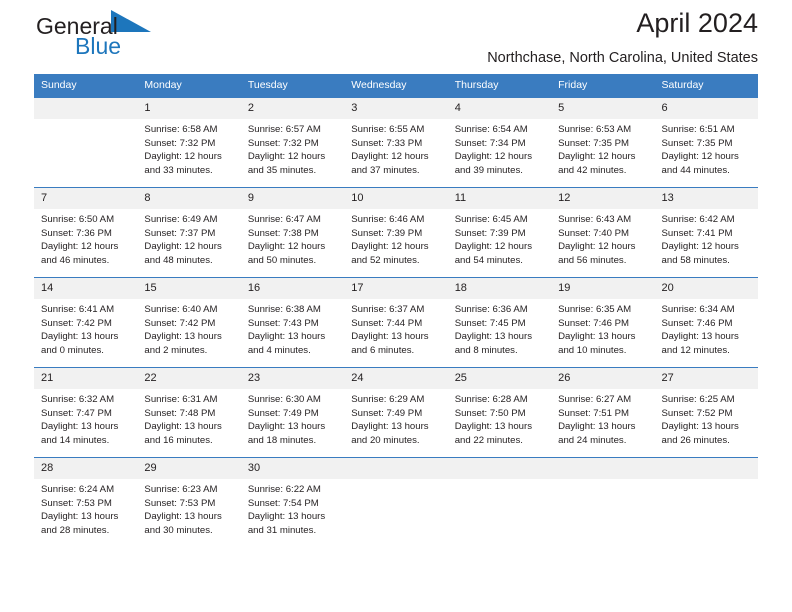 This screenshot has height=612, width=792. I want to click on day-info-daylight: and 44 minutes., so click(695, 170).